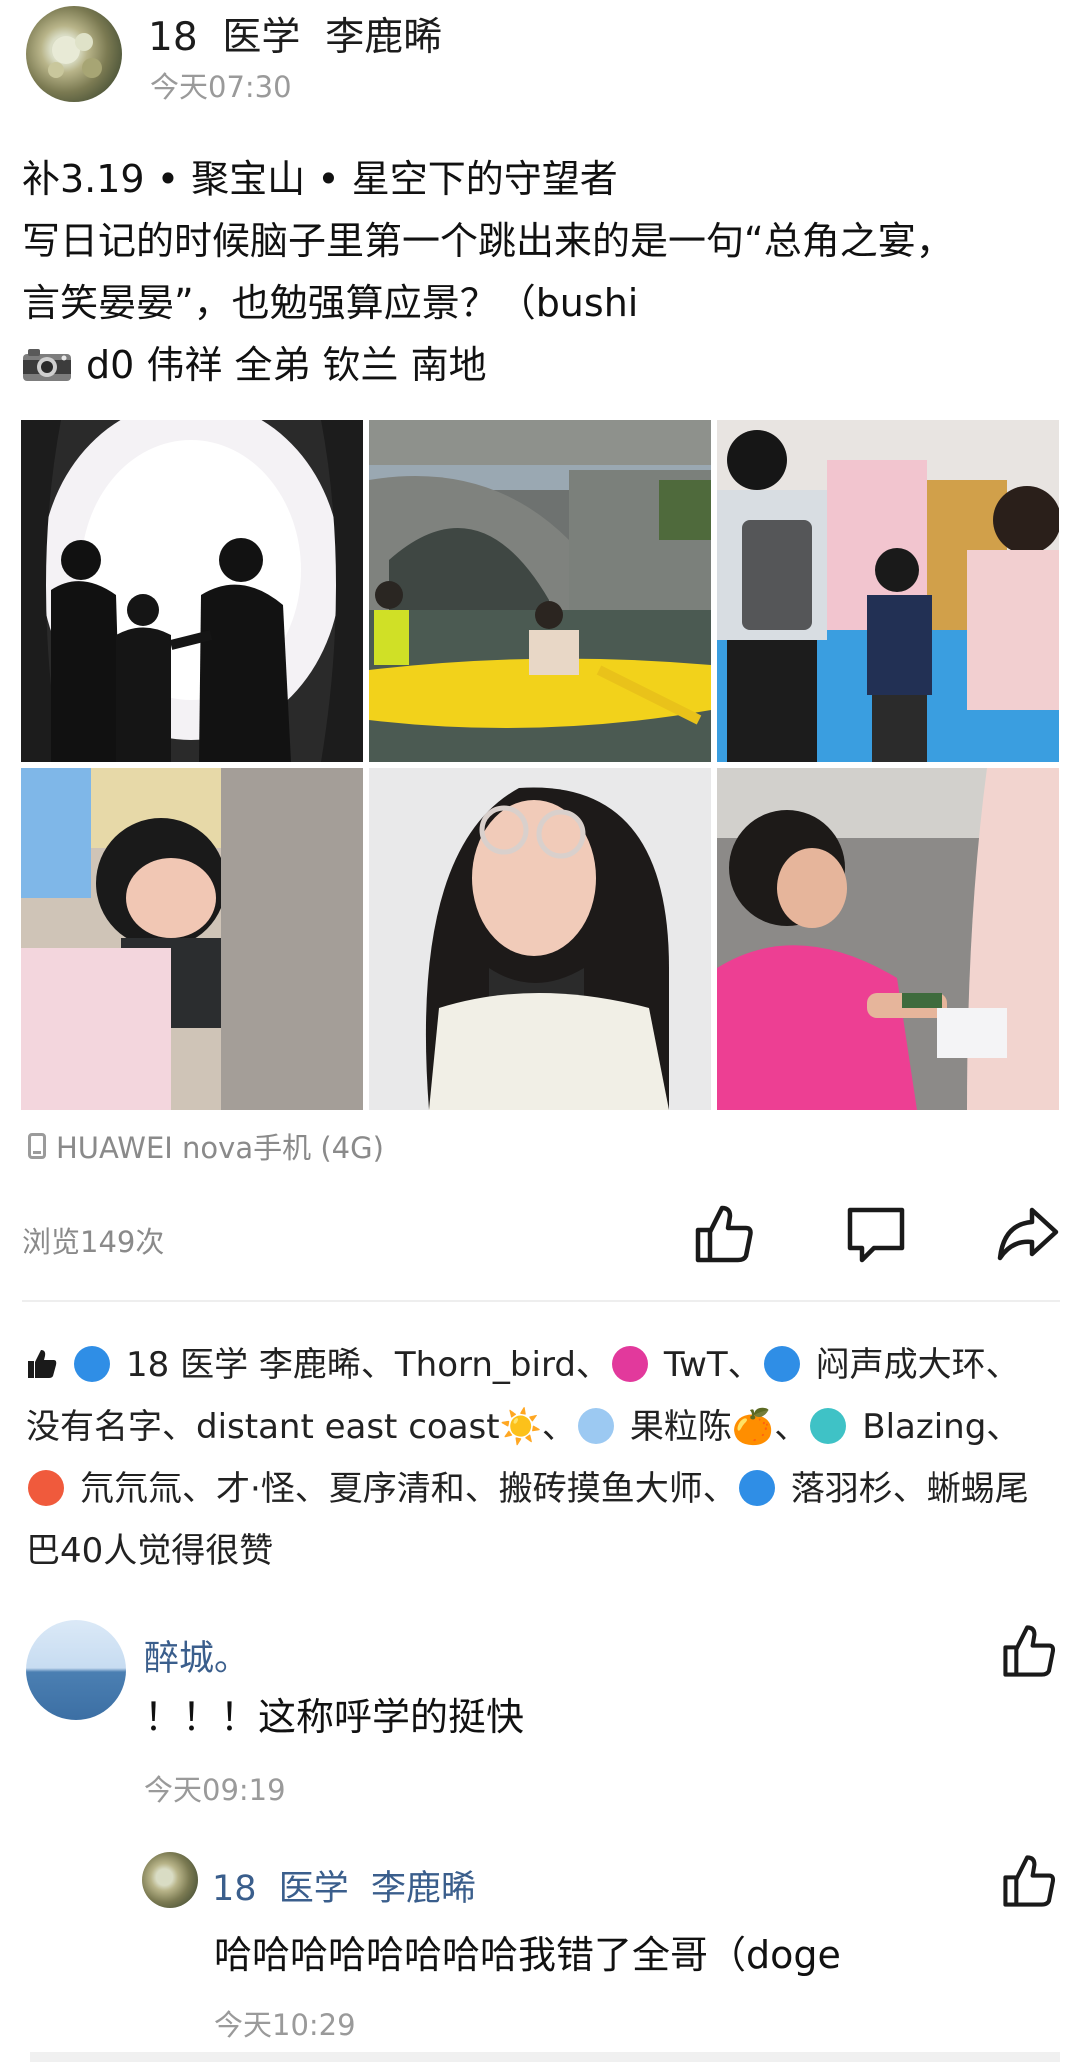  I want to click on likers-text: 果粒陈🍊、, so click(719, 1427).